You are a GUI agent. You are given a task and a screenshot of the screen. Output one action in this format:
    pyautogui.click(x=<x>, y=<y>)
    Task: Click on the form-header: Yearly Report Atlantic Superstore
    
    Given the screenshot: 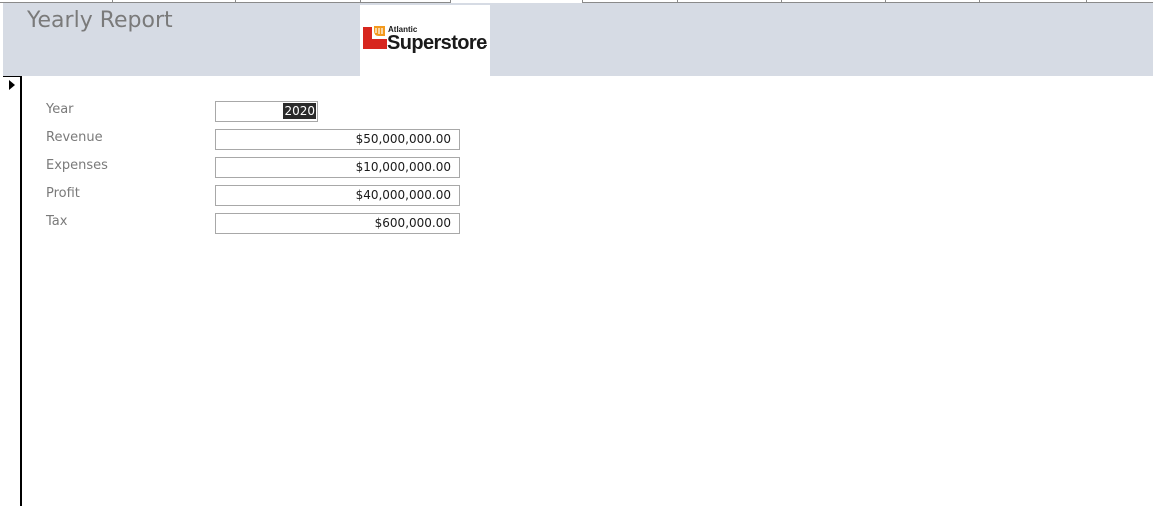 What is the action you would take?
    pyautogui.click(x=578, y=39)
    